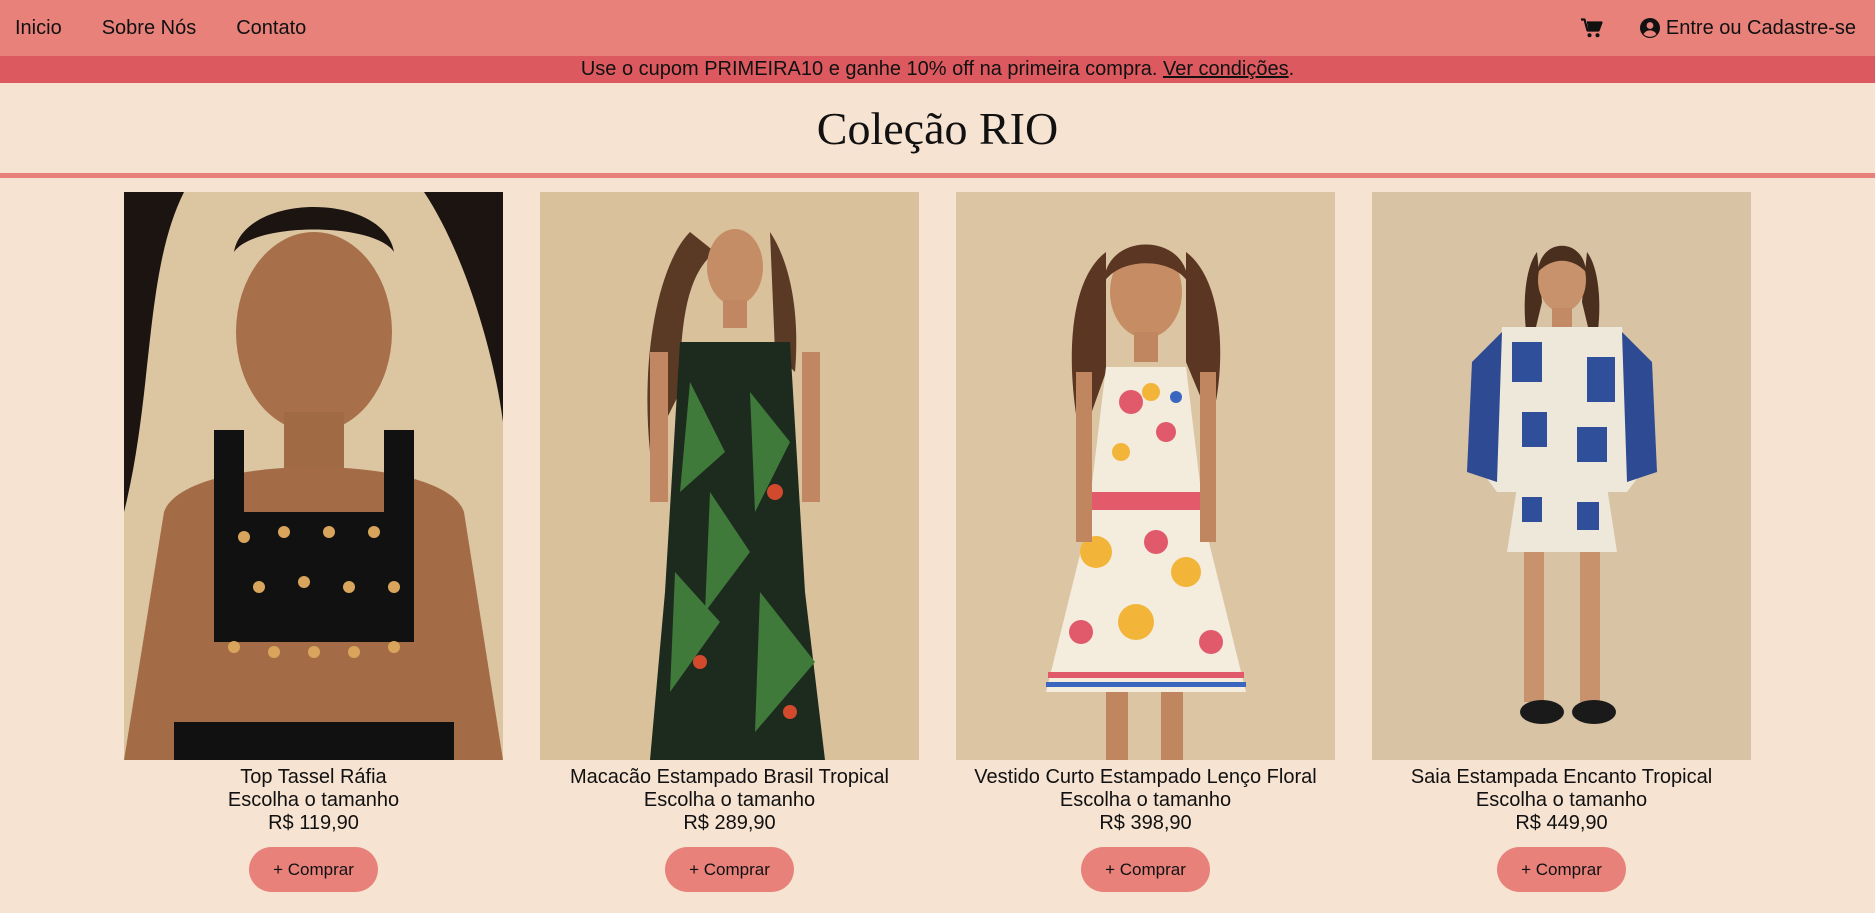  I want to click on product-name: Saia Estampada Encanto Tropical, so click(1561, 777).